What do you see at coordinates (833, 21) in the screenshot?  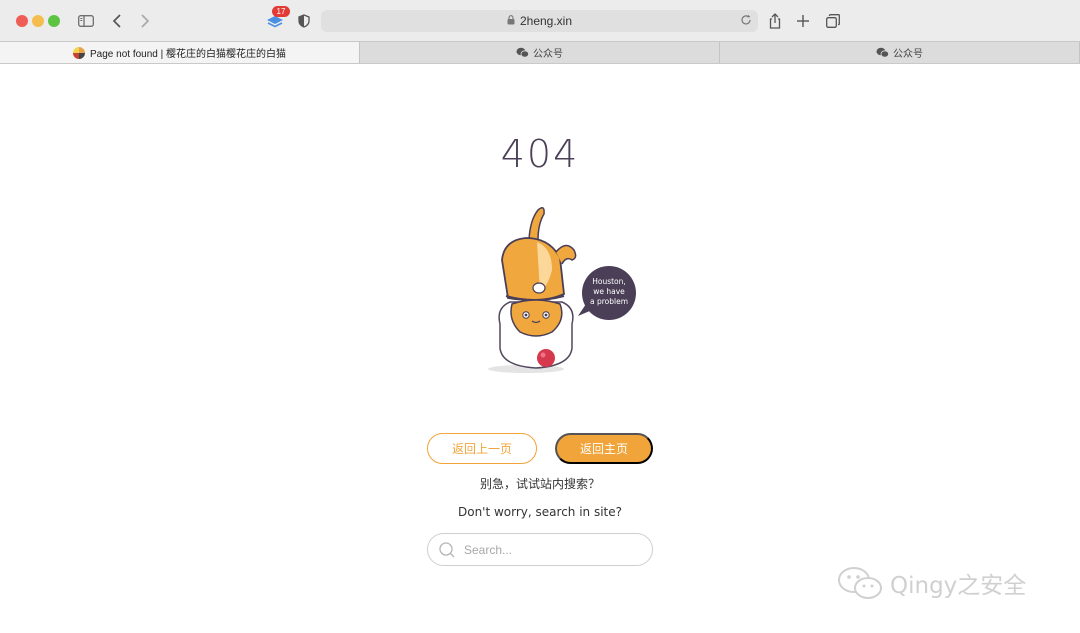 I see `tabs-overview-icon` at bounding box center [833, 21].